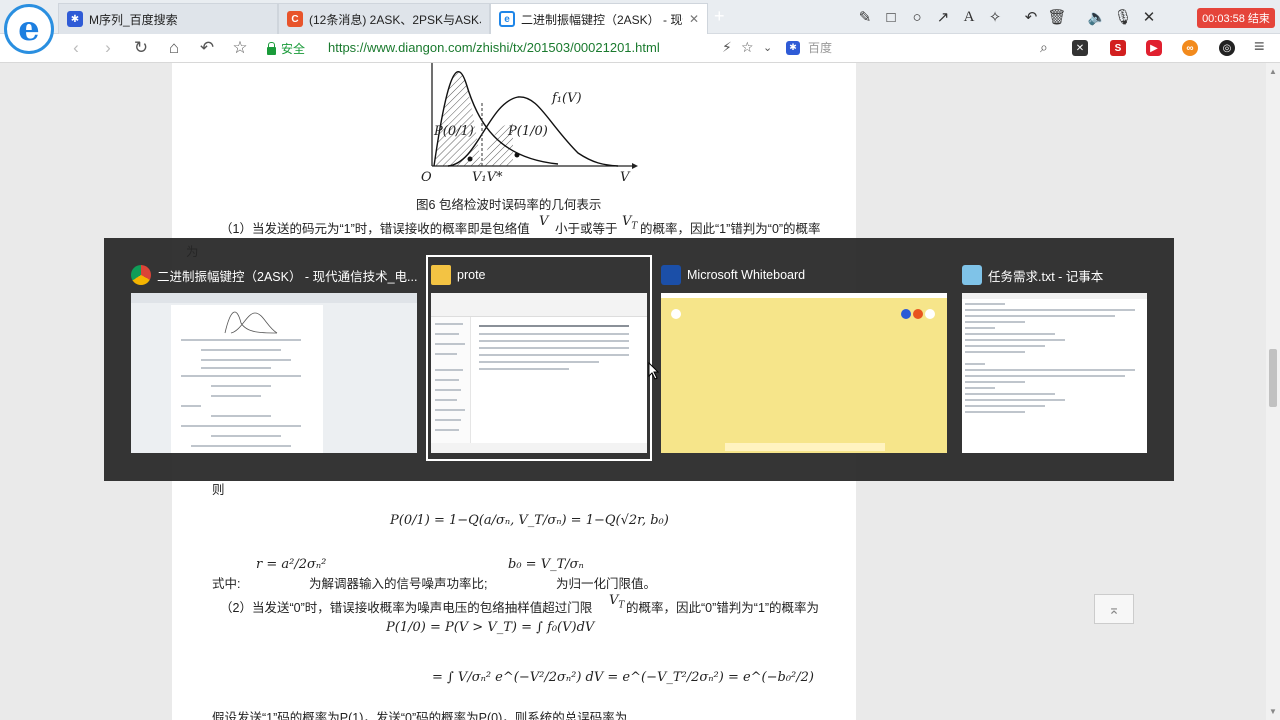 This screenshot has height=720, width=1280. Describe the element at coordinates (1273, 711) in the screenshot. I see `scroll-down-icon: ▼` at that location.